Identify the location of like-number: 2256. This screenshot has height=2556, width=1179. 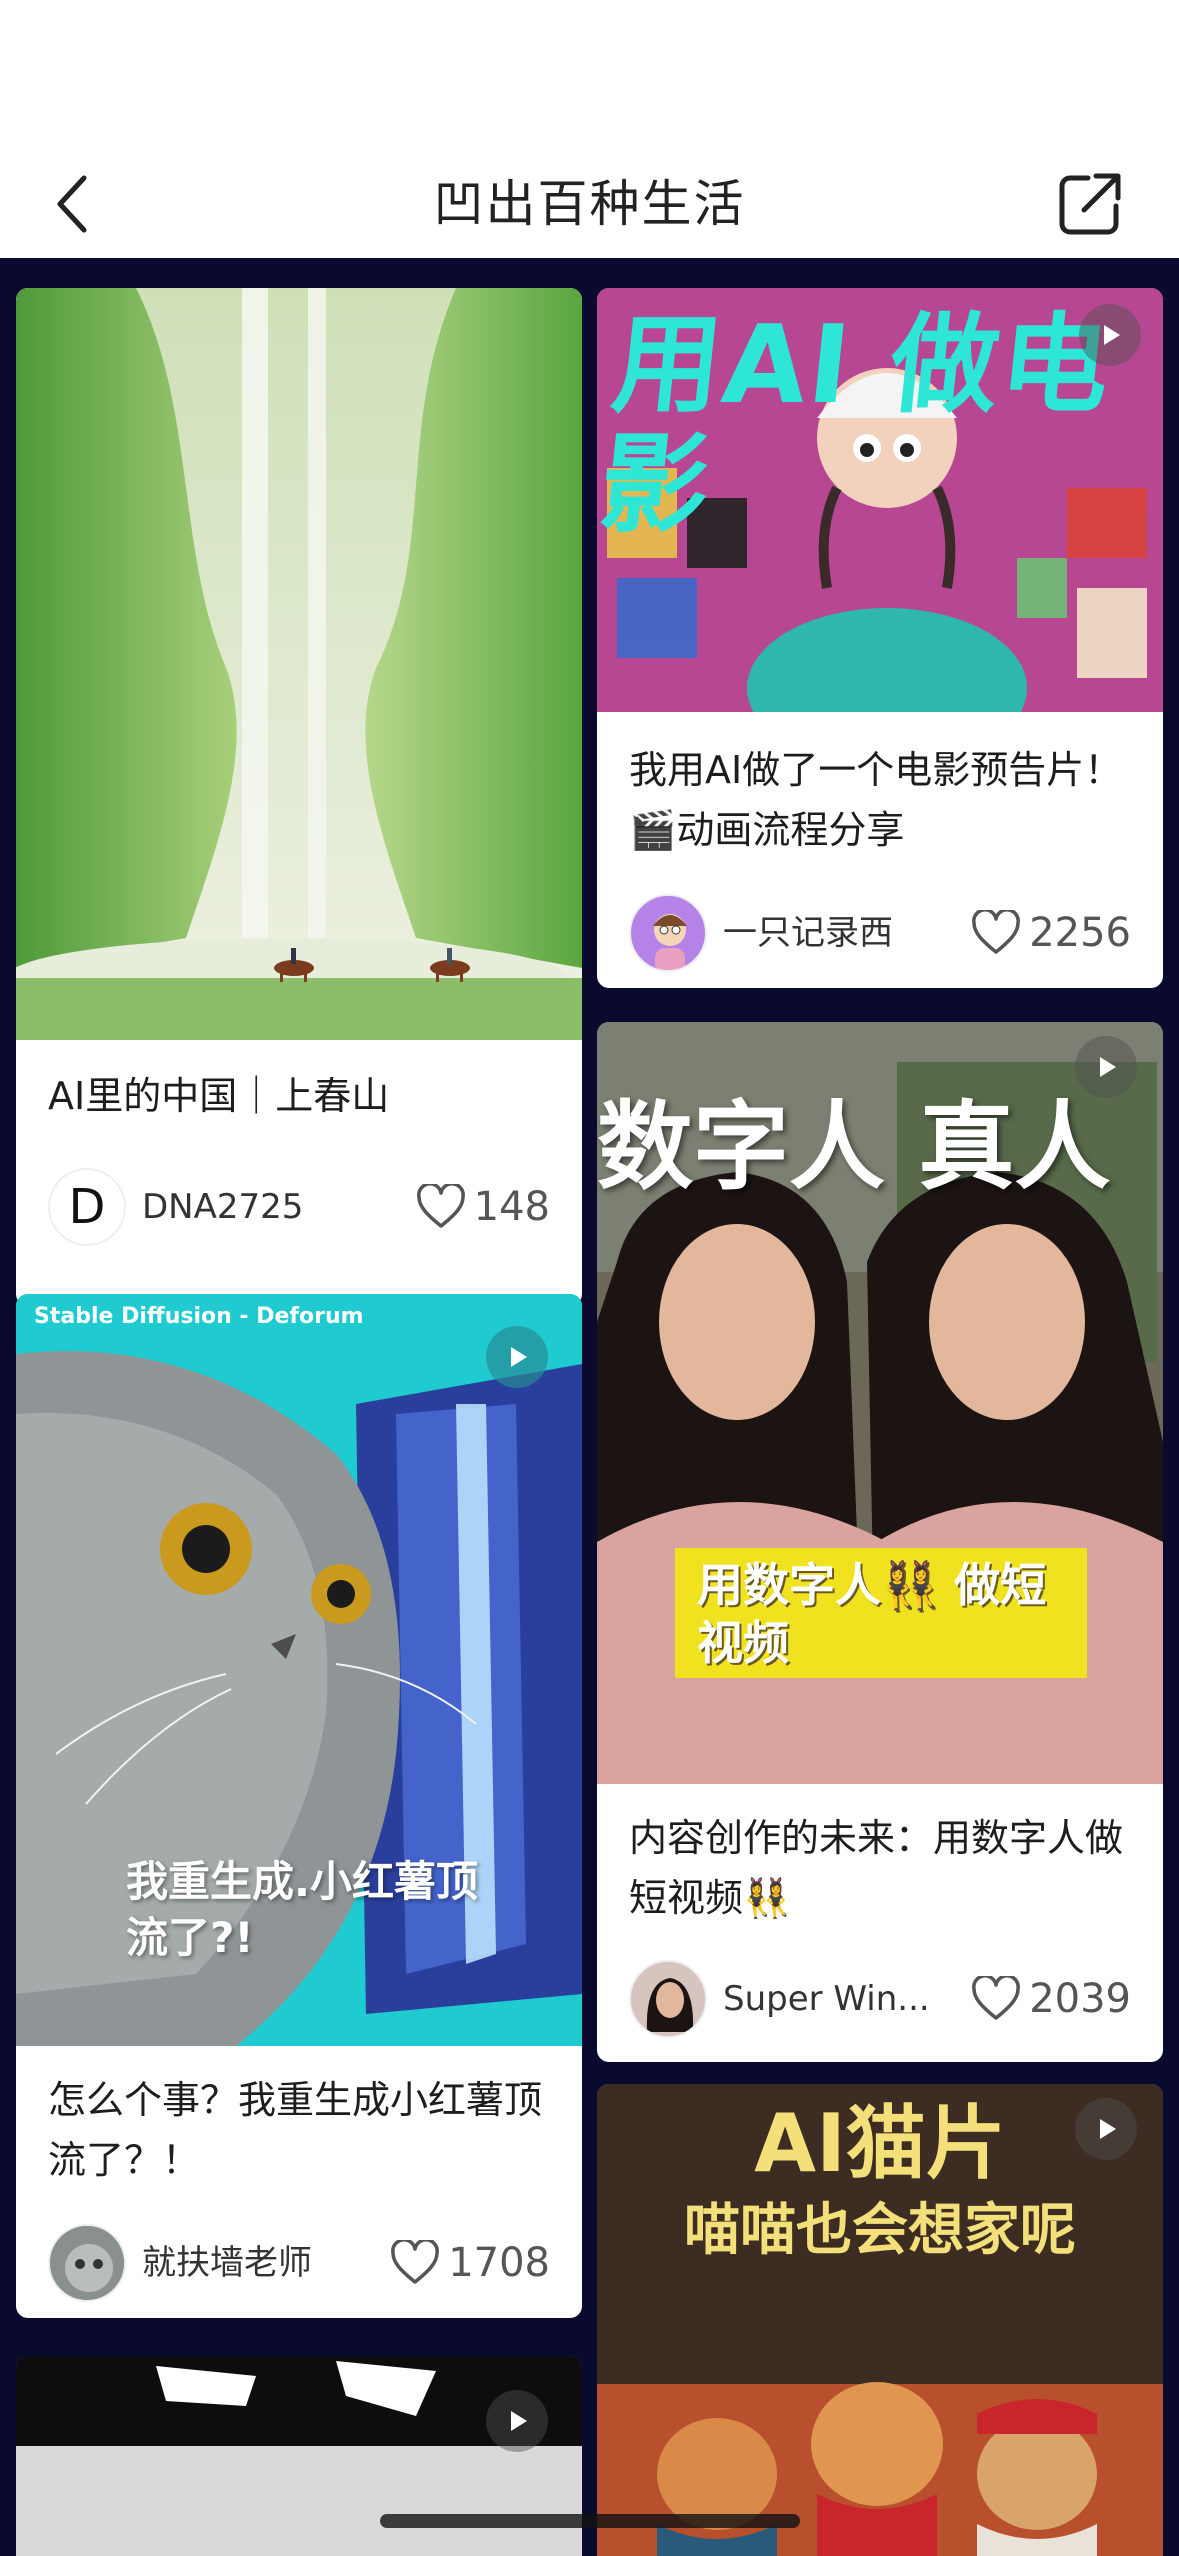
(1080, 933).